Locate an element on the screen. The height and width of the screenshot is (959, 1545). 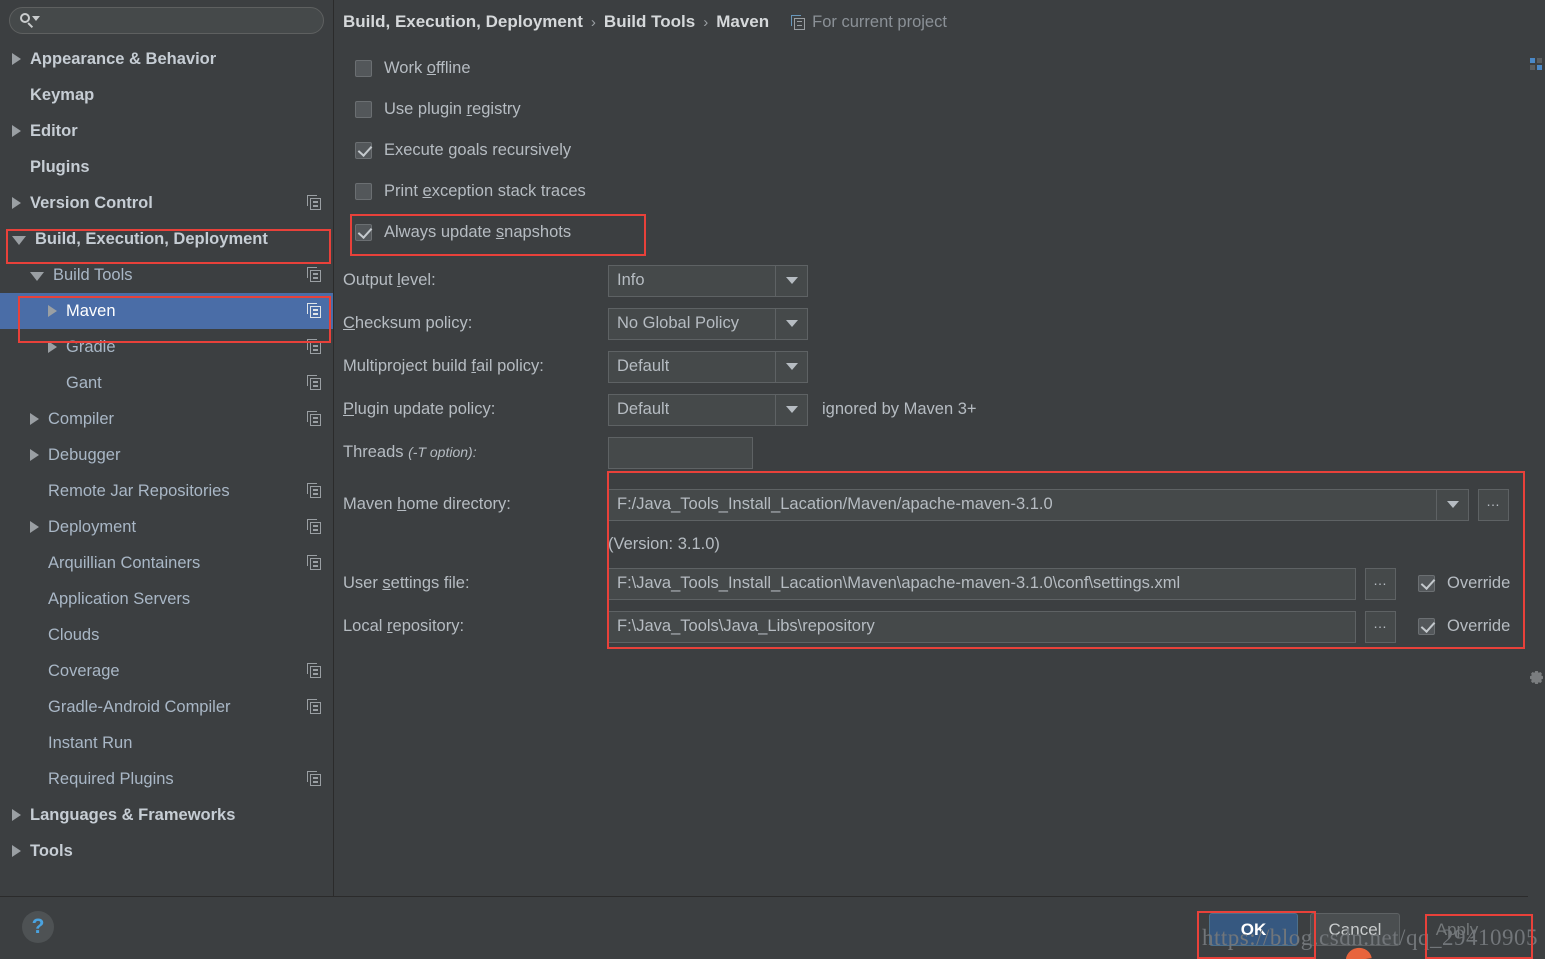
field-row-threads: Threads (-T option): is located at coordinates (931, 452).